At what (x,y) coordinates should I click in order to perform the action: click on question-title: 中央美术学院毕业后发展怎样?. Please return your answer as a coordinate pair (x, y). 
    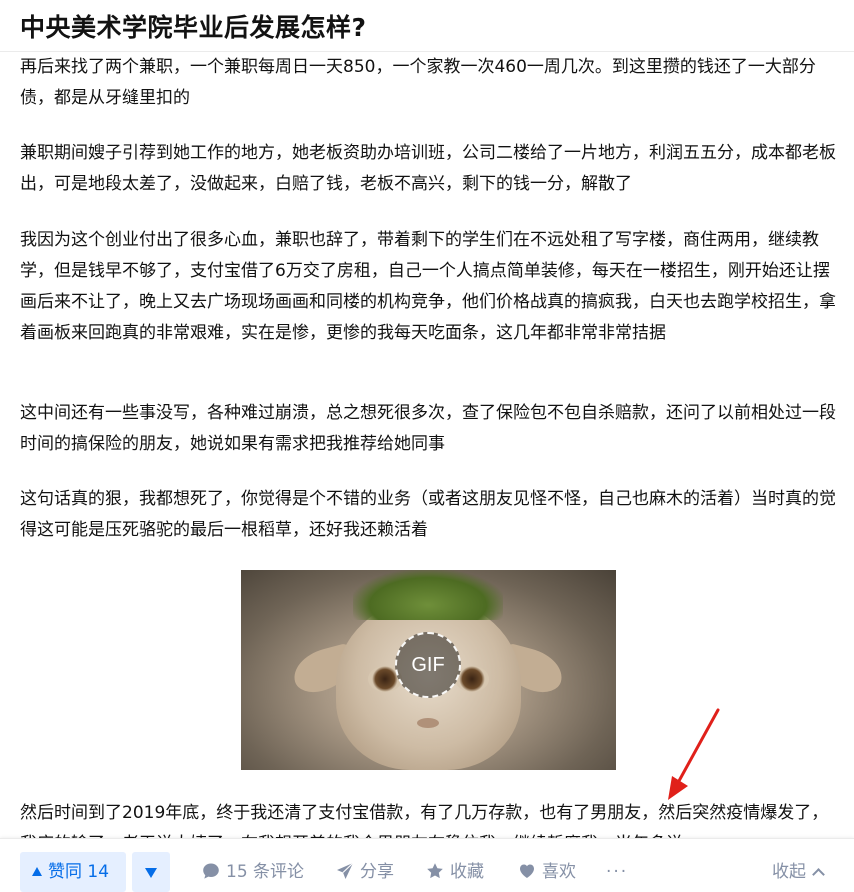
    Looking at the image, I should click on (193, 26).